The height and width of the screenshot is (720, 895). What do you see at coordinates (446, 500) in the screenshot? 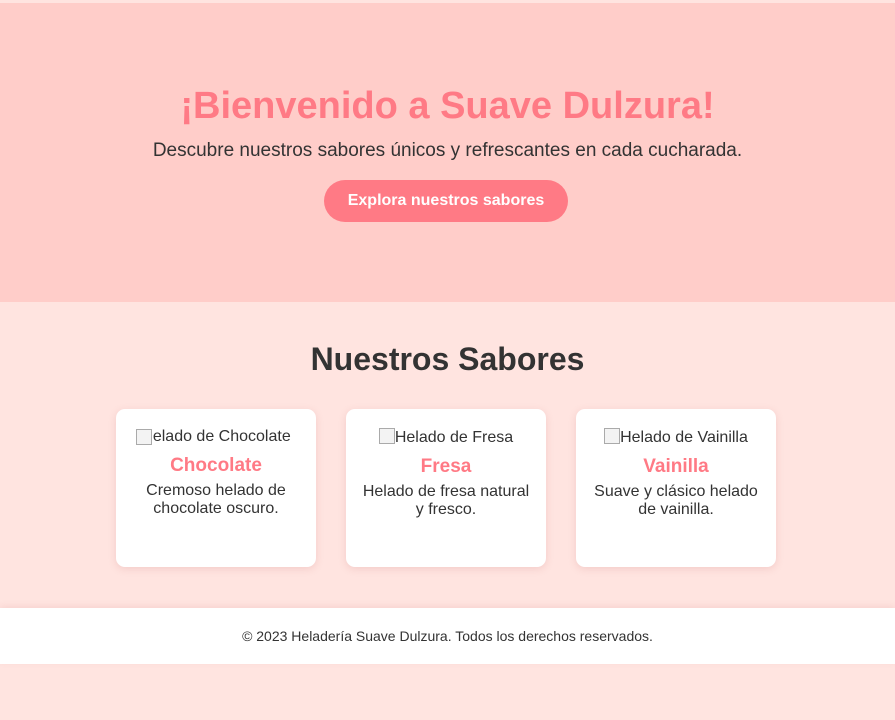
I see `flavor-description: Helado de fresa natural y fresco.` at bounding box center [446, 500].